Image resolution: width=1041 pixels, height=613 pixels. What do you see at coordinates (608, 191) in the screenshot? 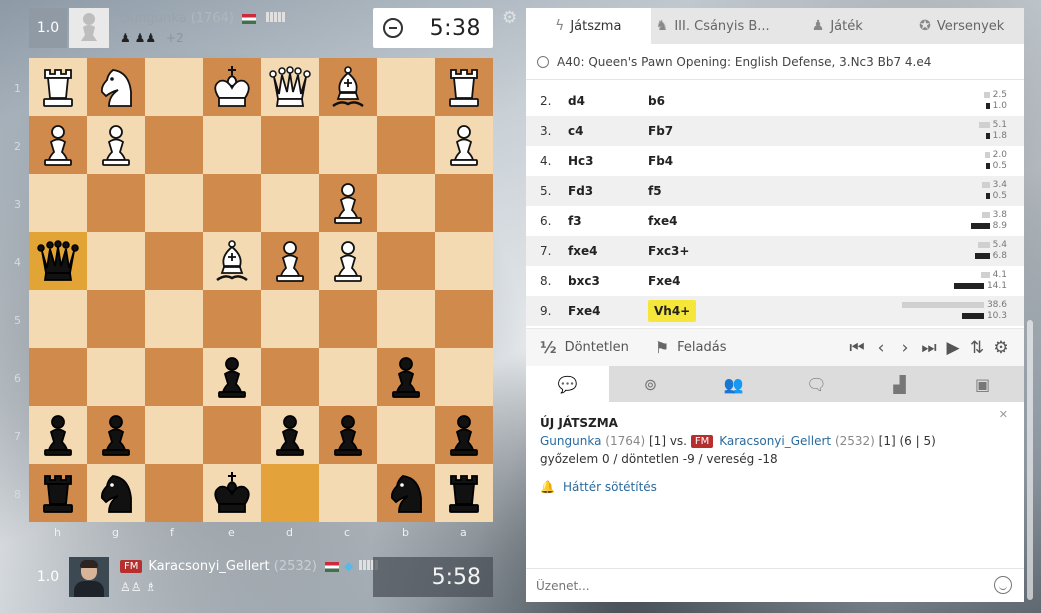
I see `white-move: Fd3` at bounding box center [608, 191].